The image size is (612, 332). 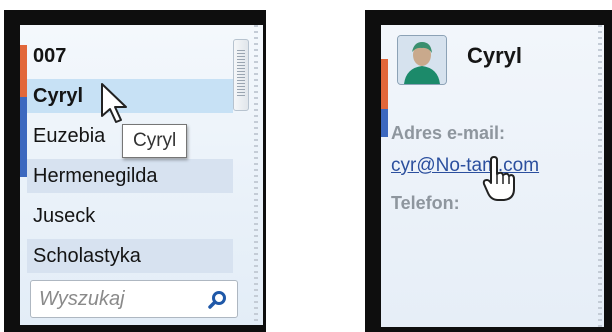 What do you see at coordinates (448, 133) in the screenshot?
I see `email-label: Adres e-mail:` at bounding box center [448, 133].